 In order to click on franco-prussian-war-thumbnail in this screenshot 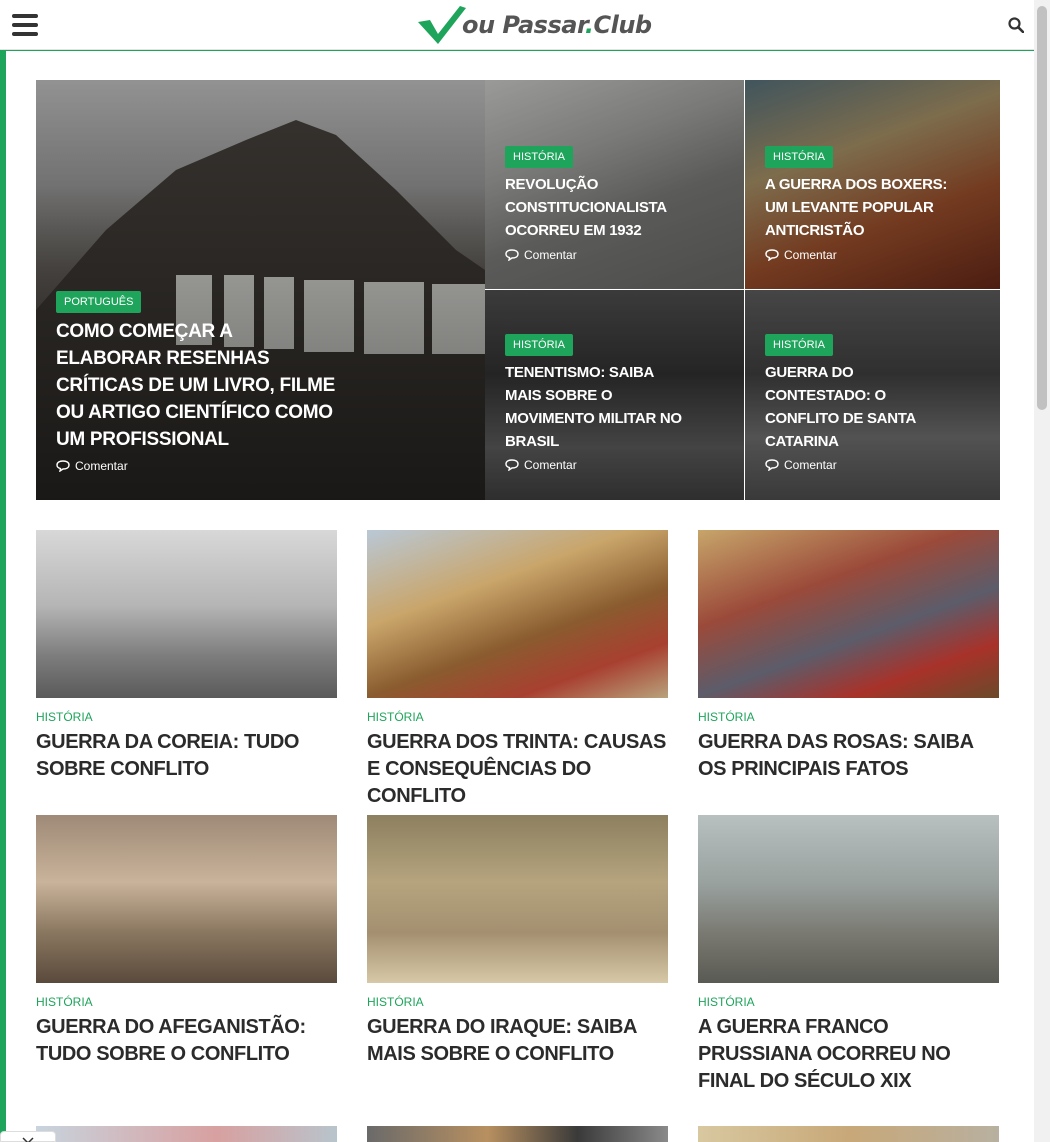, I will do `click(848, 899)`.